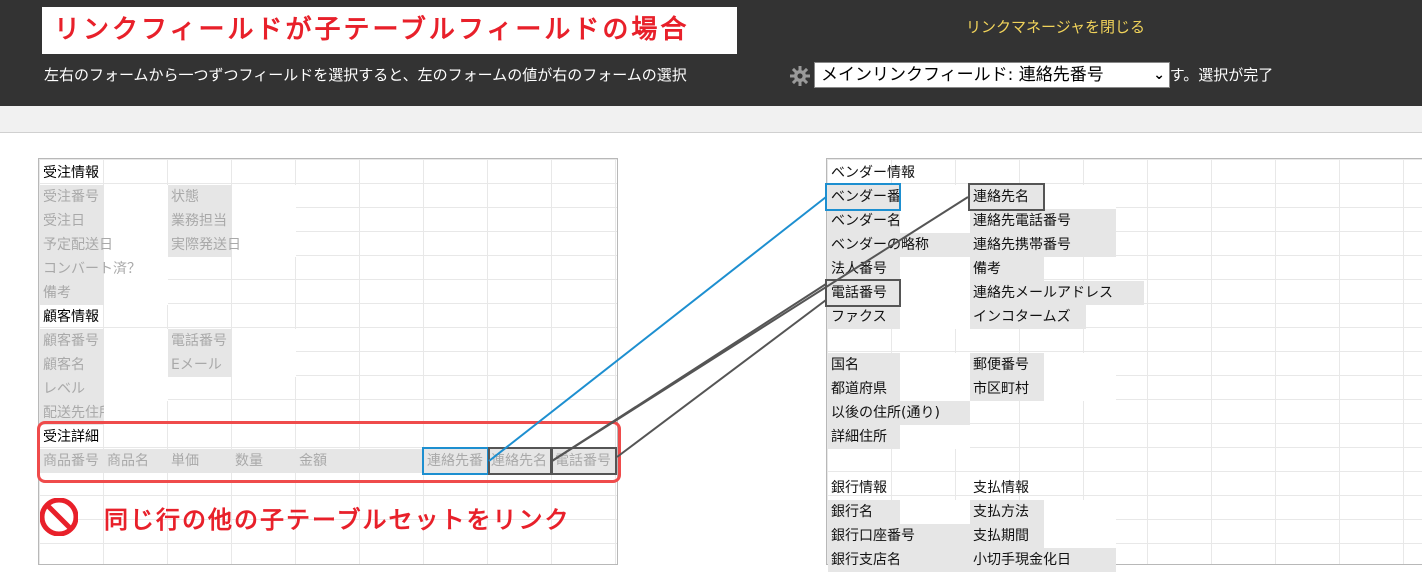  I want to click on warning-text: 同じ行の他の子テーブルセットをリンク, so click(337, 520).